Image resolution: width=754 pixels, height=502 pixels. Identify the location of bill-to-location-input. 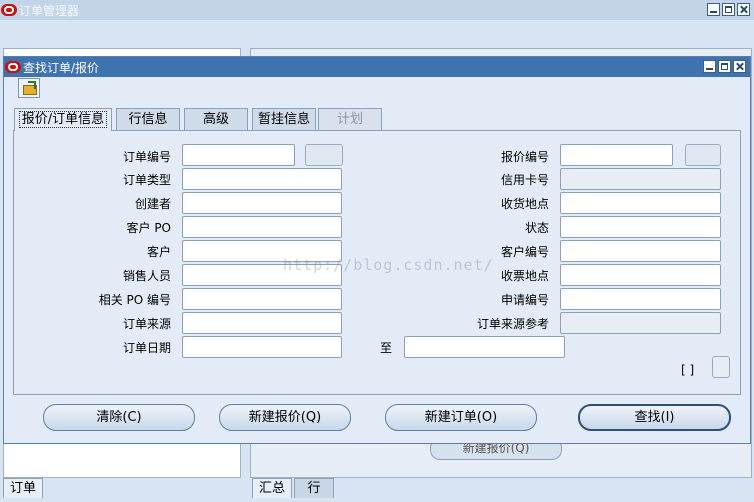
(640, 275).